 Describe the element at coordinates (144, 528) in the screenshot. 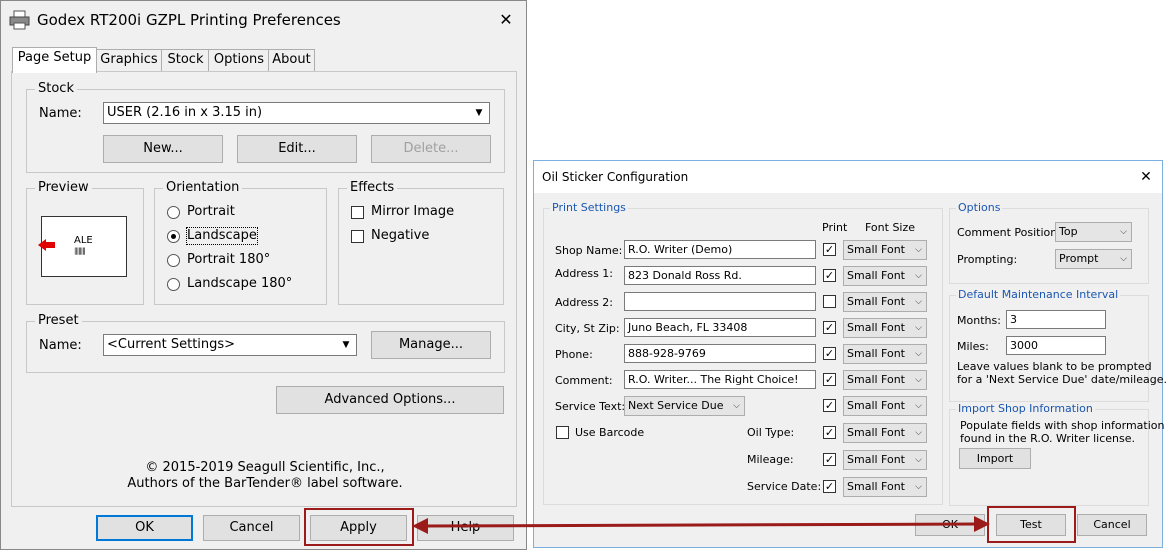

I see `ok-button: OK` at that location.